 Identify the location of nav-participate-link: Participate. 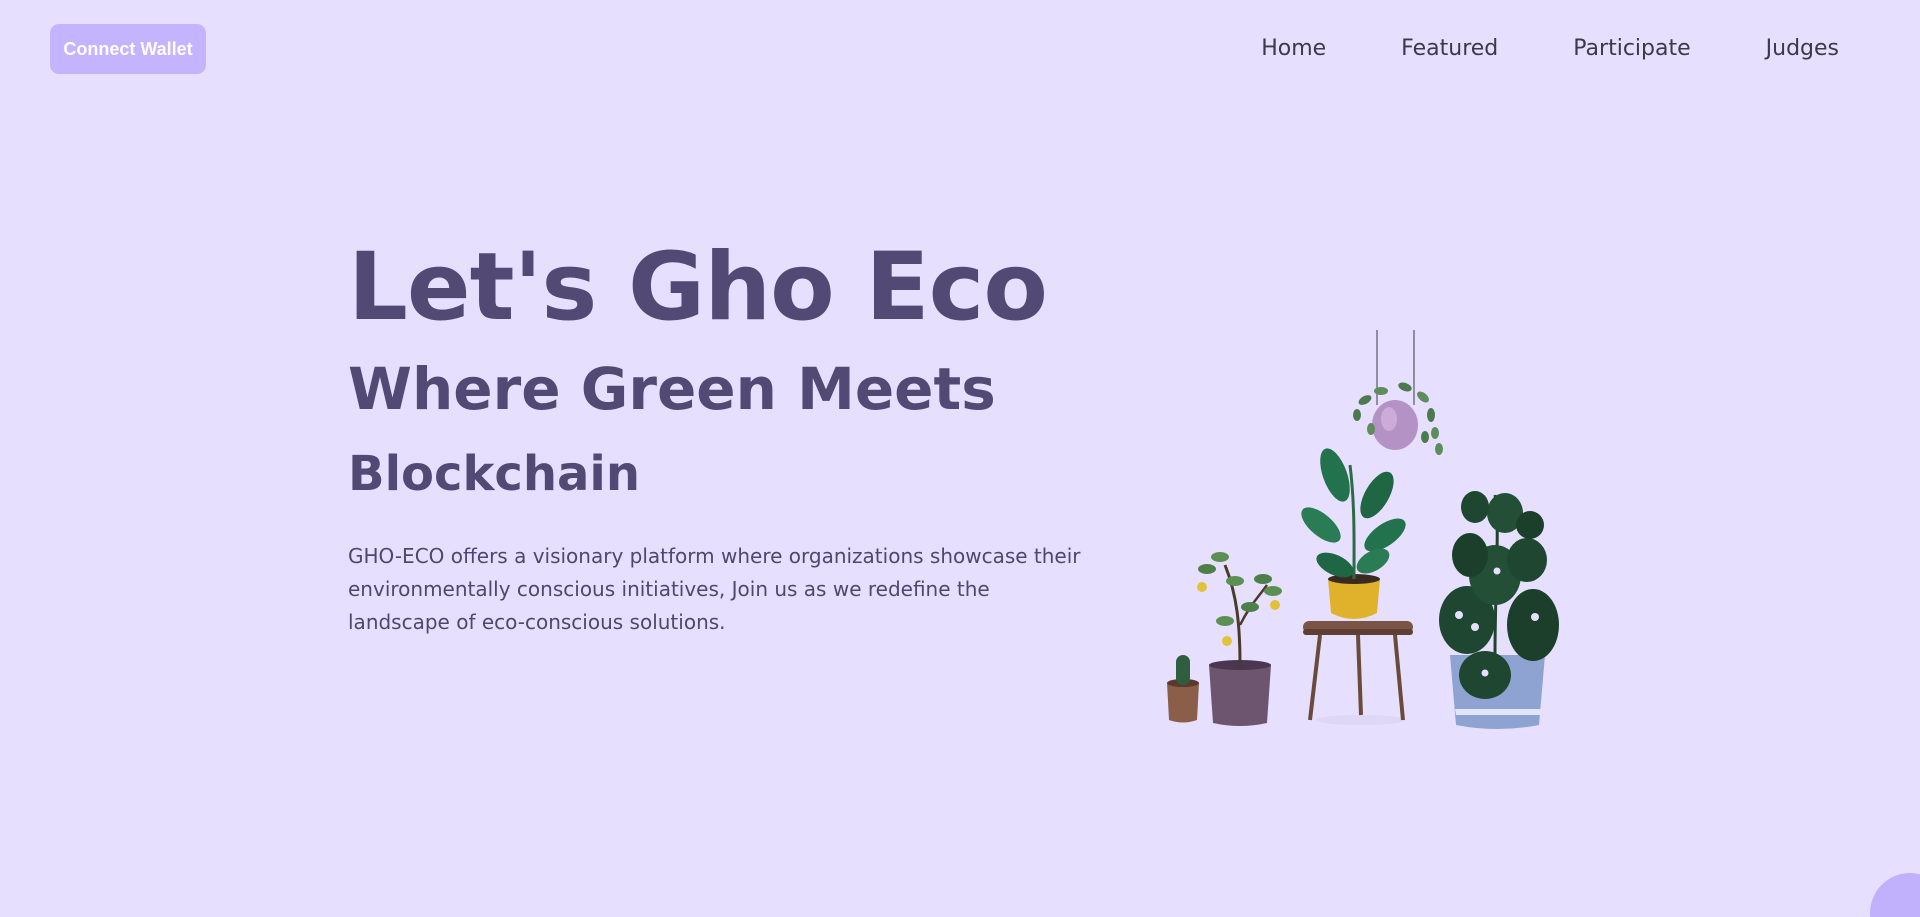
(1631, 49).